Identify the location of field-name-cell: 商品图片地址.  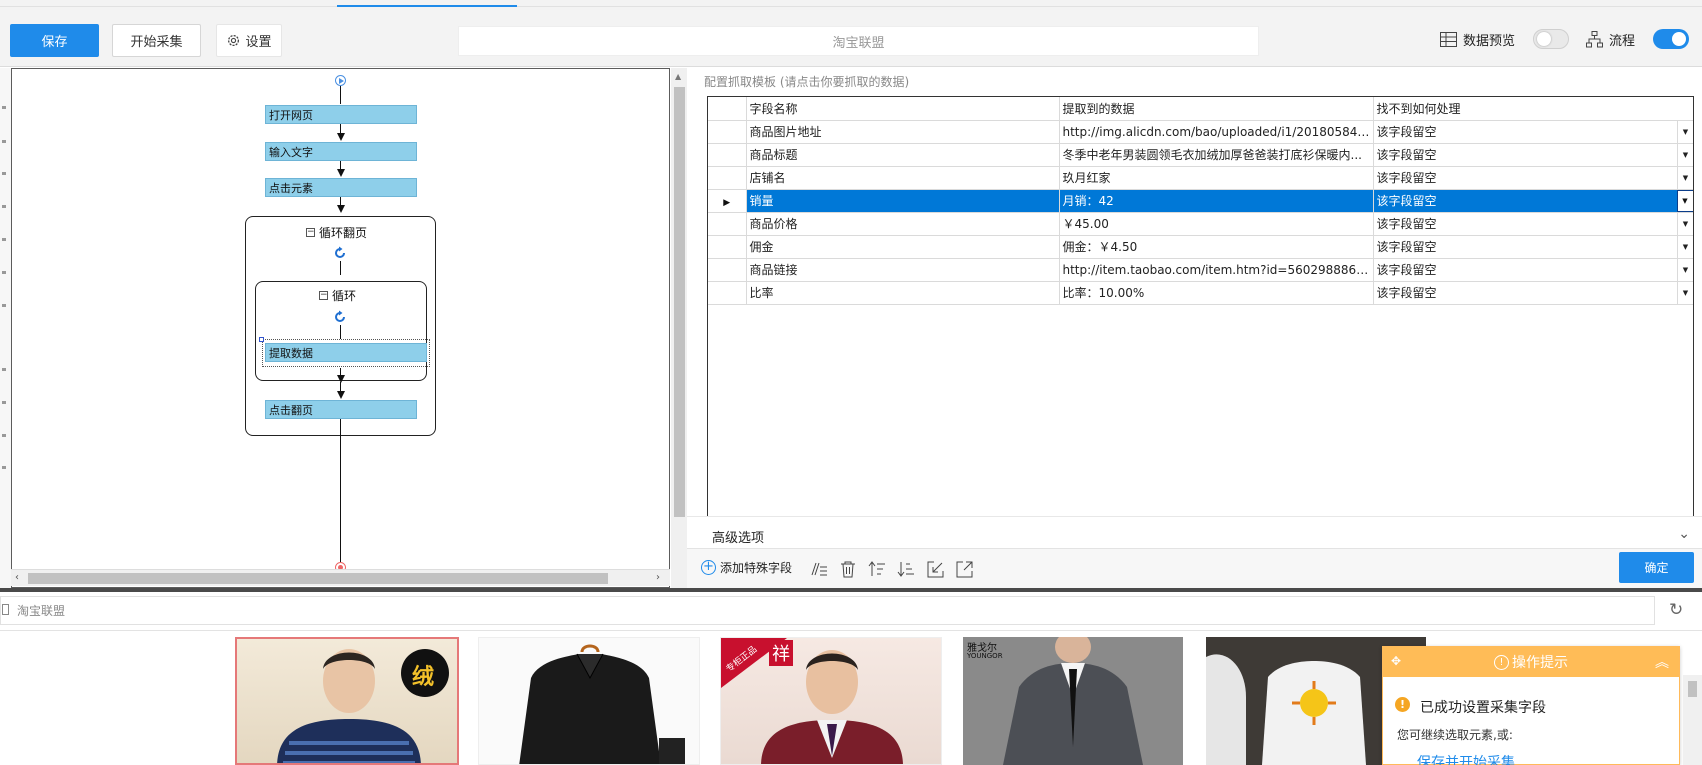
(903, 132).